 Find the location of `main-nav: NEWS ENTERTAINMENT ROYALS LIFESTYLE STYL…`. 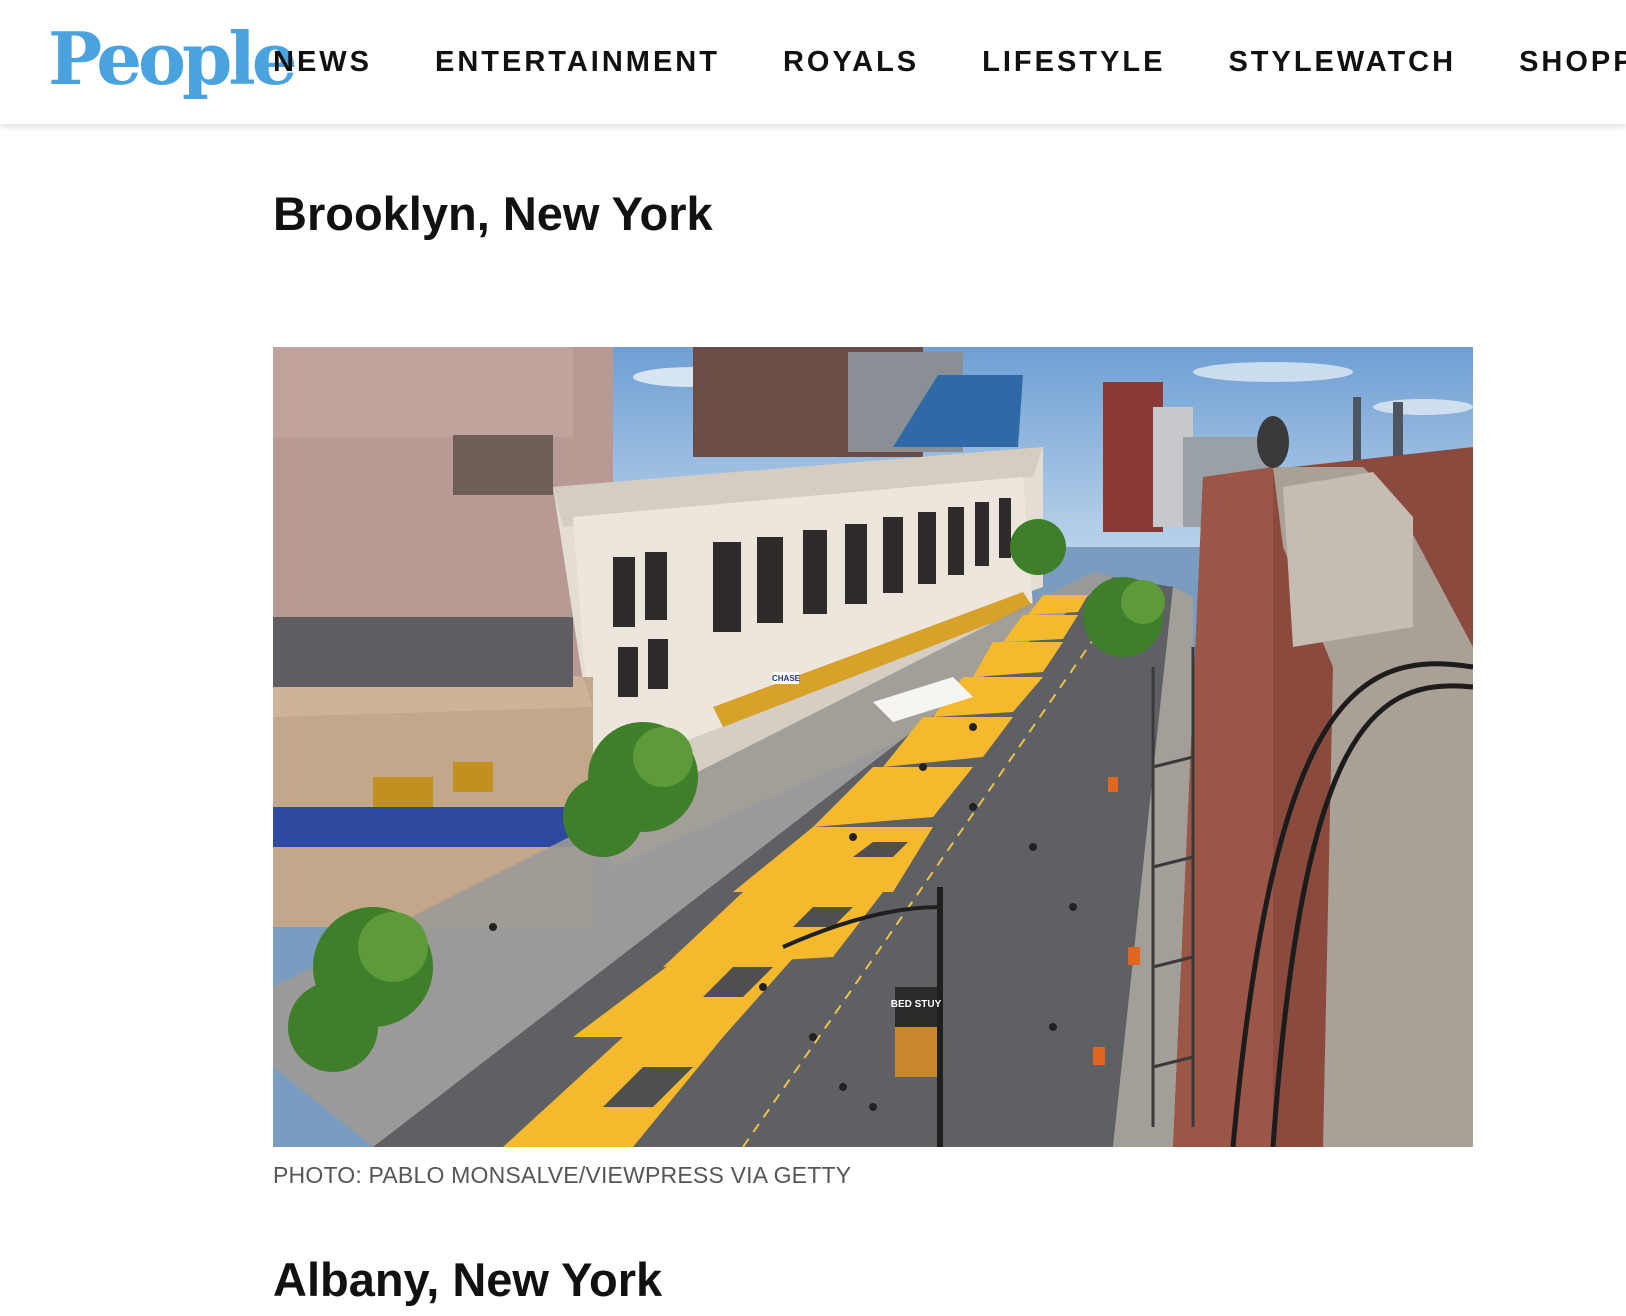

main-nav: NEWS ENTERTAINMENT ROYALS LIFESTYLE STYL… is located at coordinates (949, 62).